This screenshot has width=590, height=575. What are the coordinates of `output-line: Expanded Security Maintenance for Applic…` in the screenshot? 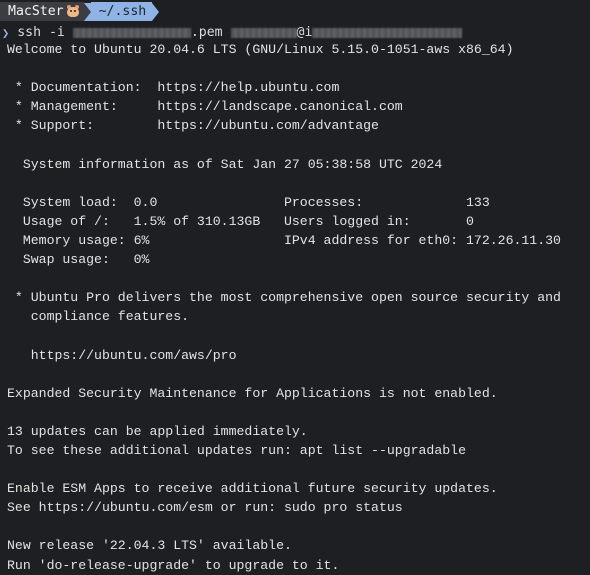 It's located at (252, 393).